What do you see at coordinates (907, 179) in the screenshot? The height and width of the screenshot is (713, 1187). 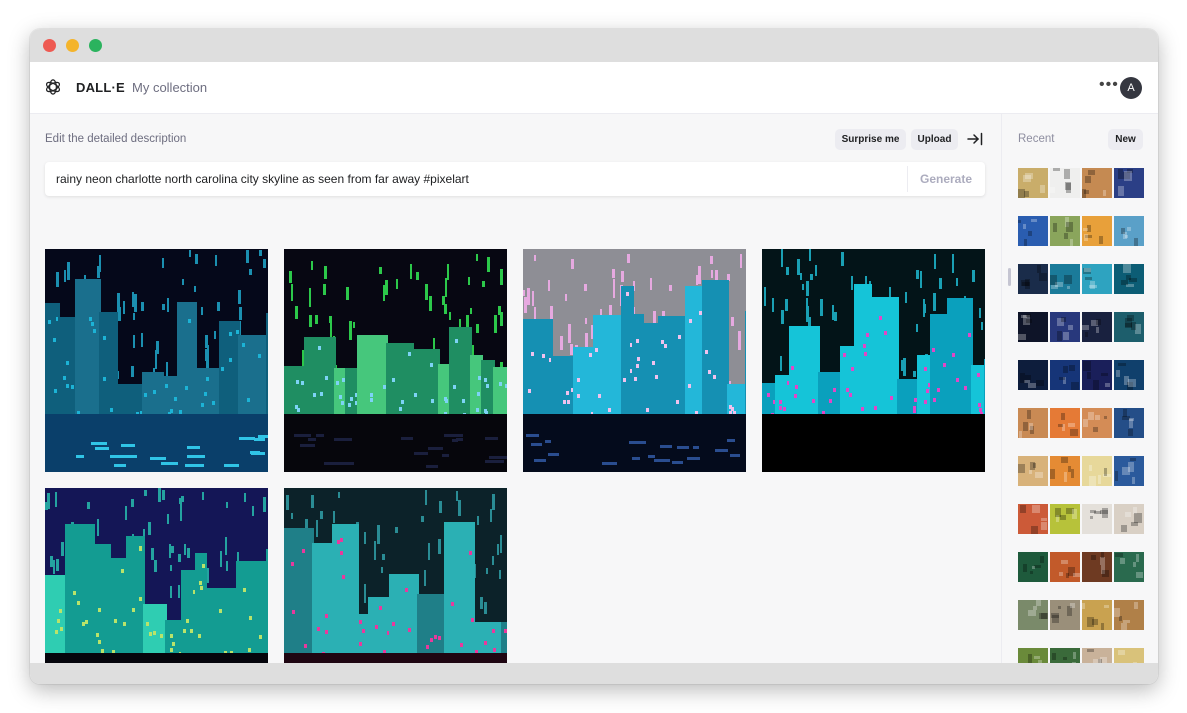 I see `prompt-divider` at bounding box center [907, 179].